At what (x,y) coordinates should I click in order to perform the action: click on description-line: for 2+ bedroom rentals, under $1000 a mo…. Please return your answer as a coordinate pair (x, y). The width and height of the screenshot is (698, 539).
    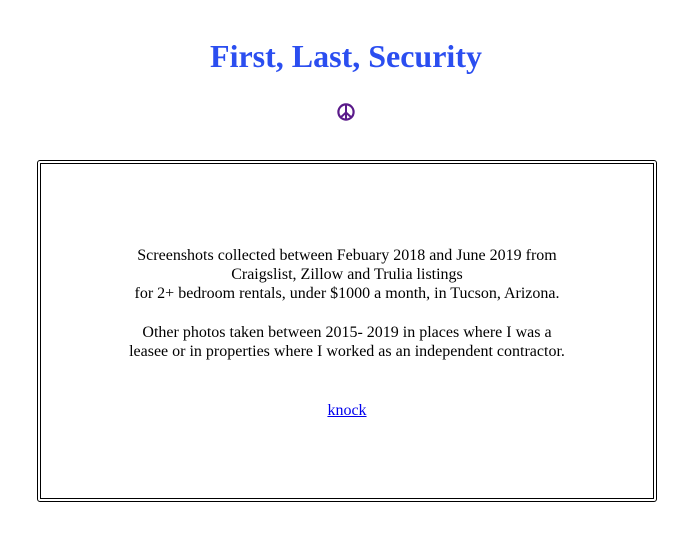
    Looking at the image, I should click on (347, 293).